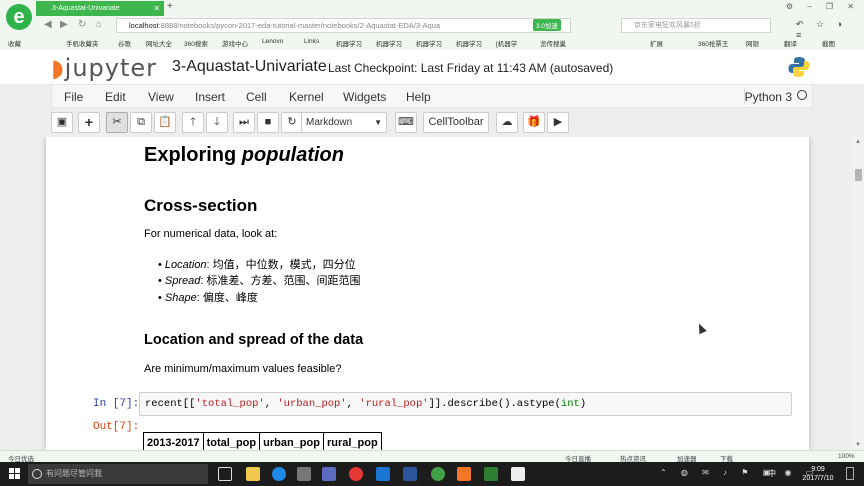 The height and width of the screenshot is (486, 864). Describe the element at coordinates (292, 122) in the screenshot. I see `restart-icon: ↻` at that location.